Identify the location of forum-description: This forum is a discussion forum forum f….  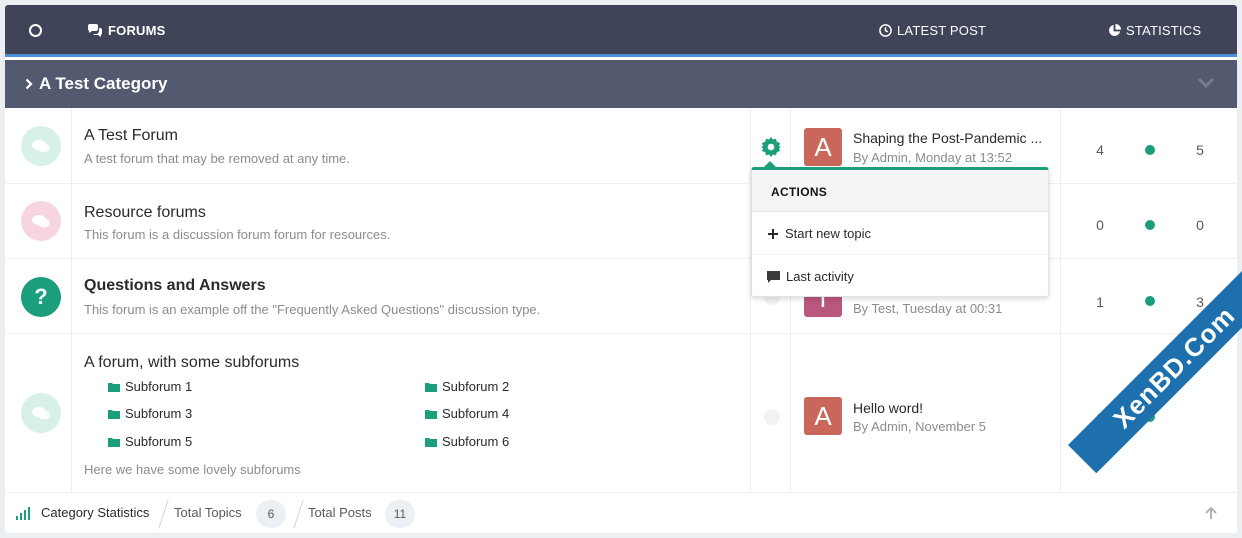
(237, 234).